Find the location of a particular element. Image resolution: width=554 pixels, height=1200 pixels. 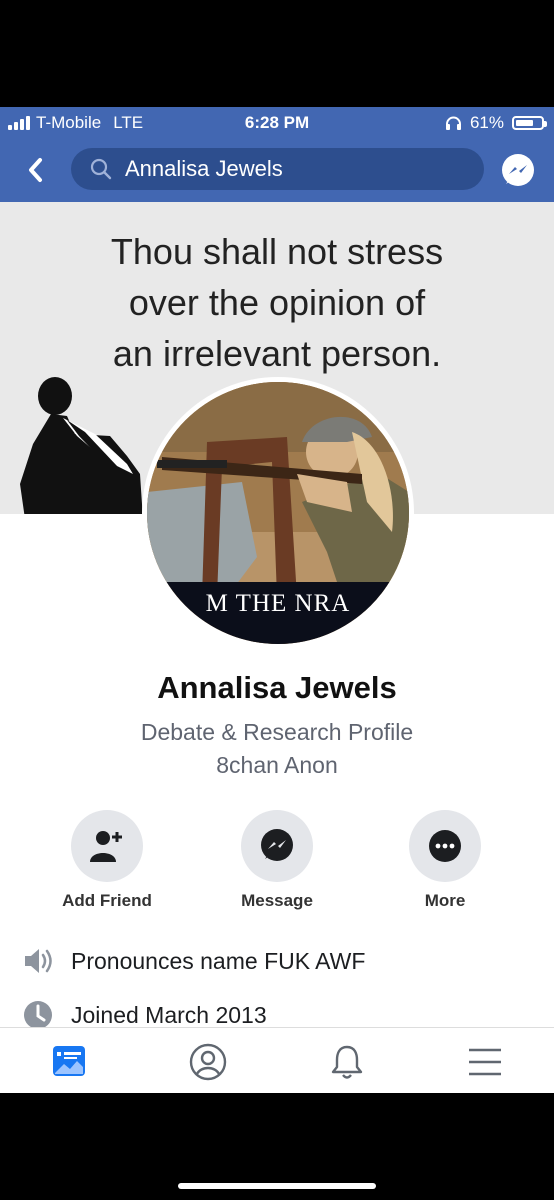

joined-text: Joined March 2013 is located at coordinates (169, 1014).